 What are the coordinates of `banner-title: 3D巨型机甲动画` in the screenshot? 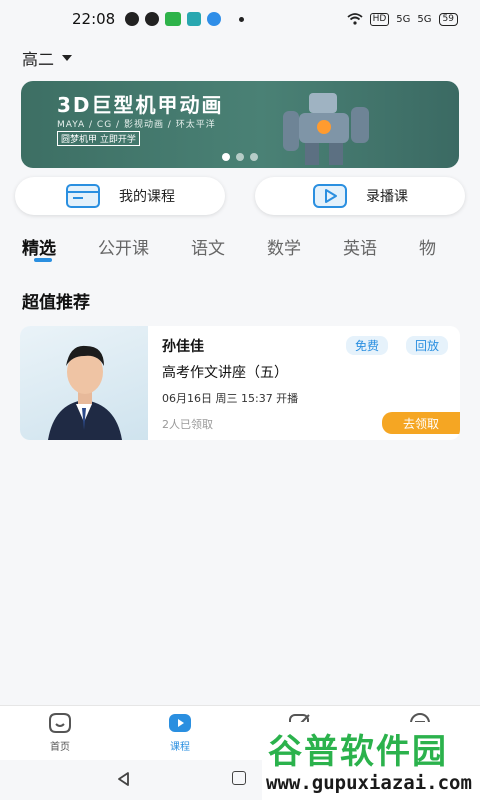 It's located at (140, 105).